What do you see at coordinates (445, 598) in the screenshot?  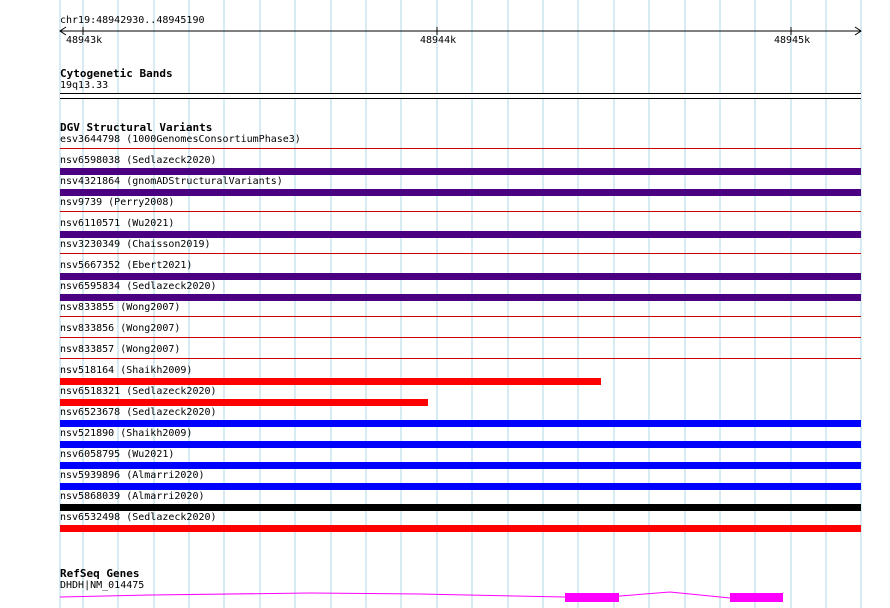 I see `gene-model` at bounding box center [445, 598].